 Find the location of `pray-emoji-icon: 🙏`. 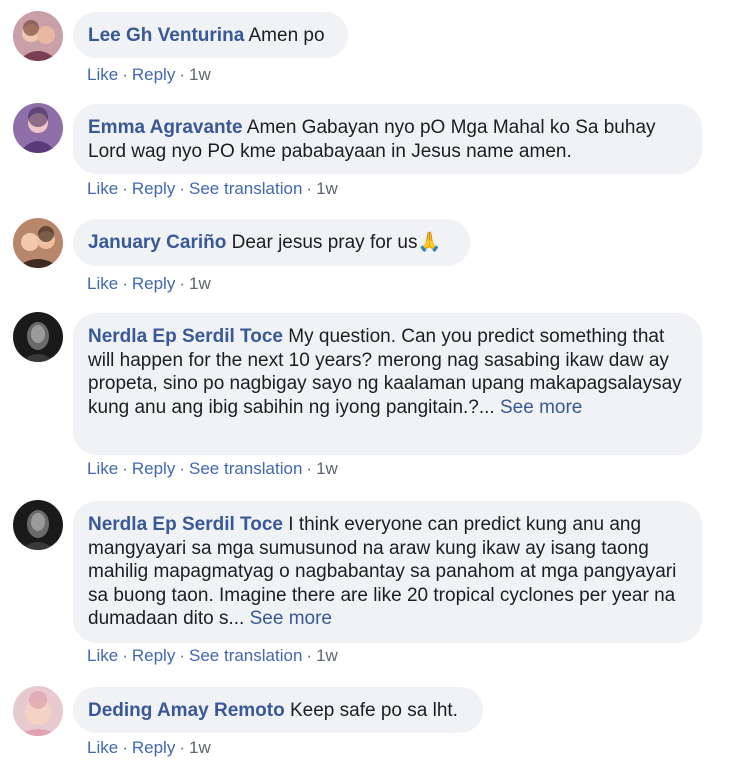

pray-emoji-icon: 🙏 is located at coordinates (429, 242).